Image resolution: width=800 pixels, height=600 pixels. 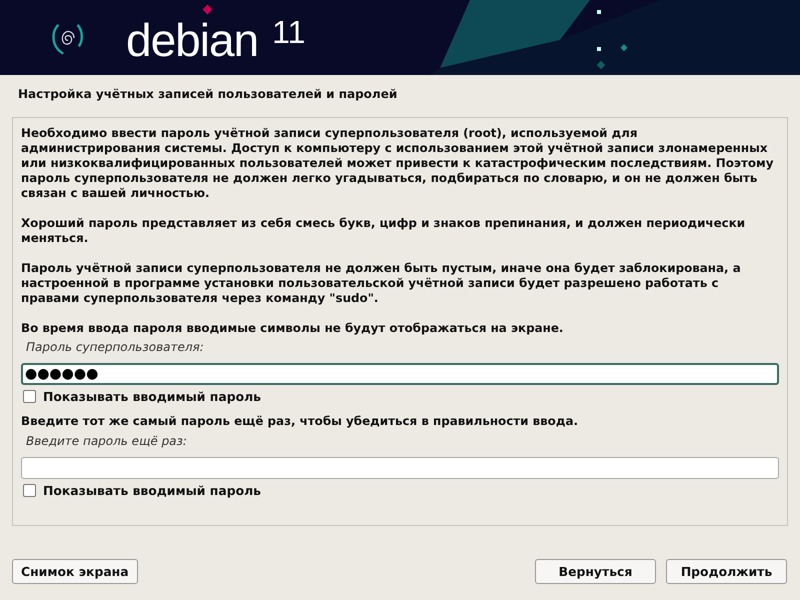 I want to click on continue-button: Продолжить, so click(x=726, y=571).